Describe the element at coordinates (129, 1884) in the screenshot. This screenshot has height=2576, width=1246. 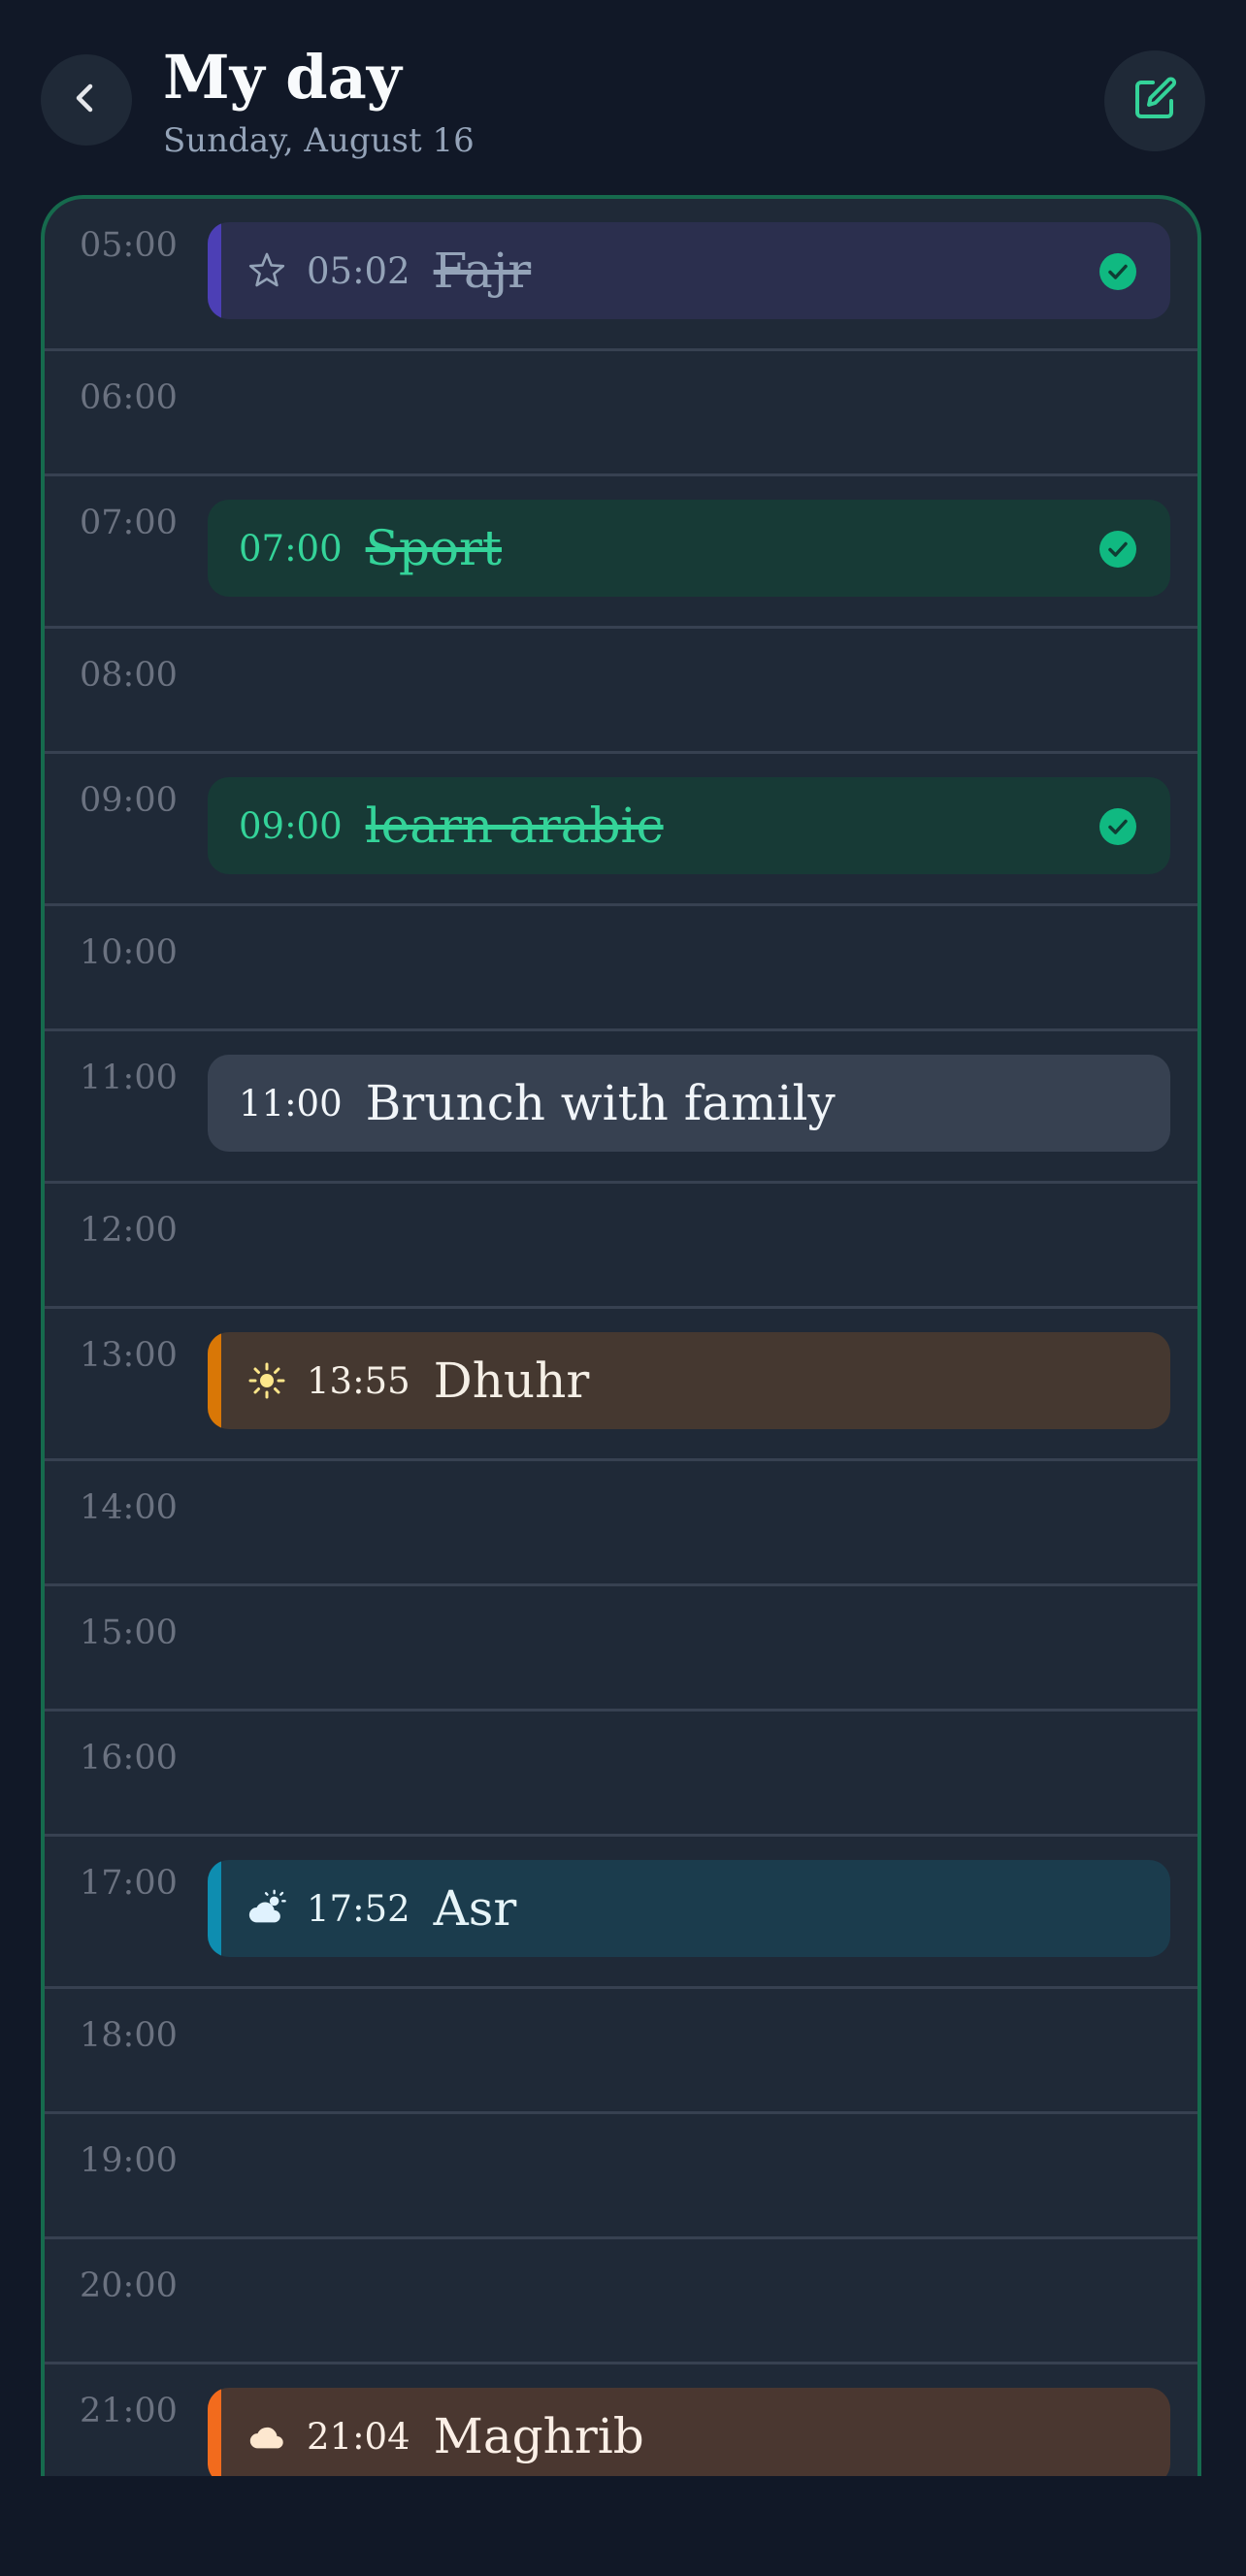
I see `hour-label: 17:00` at that location.